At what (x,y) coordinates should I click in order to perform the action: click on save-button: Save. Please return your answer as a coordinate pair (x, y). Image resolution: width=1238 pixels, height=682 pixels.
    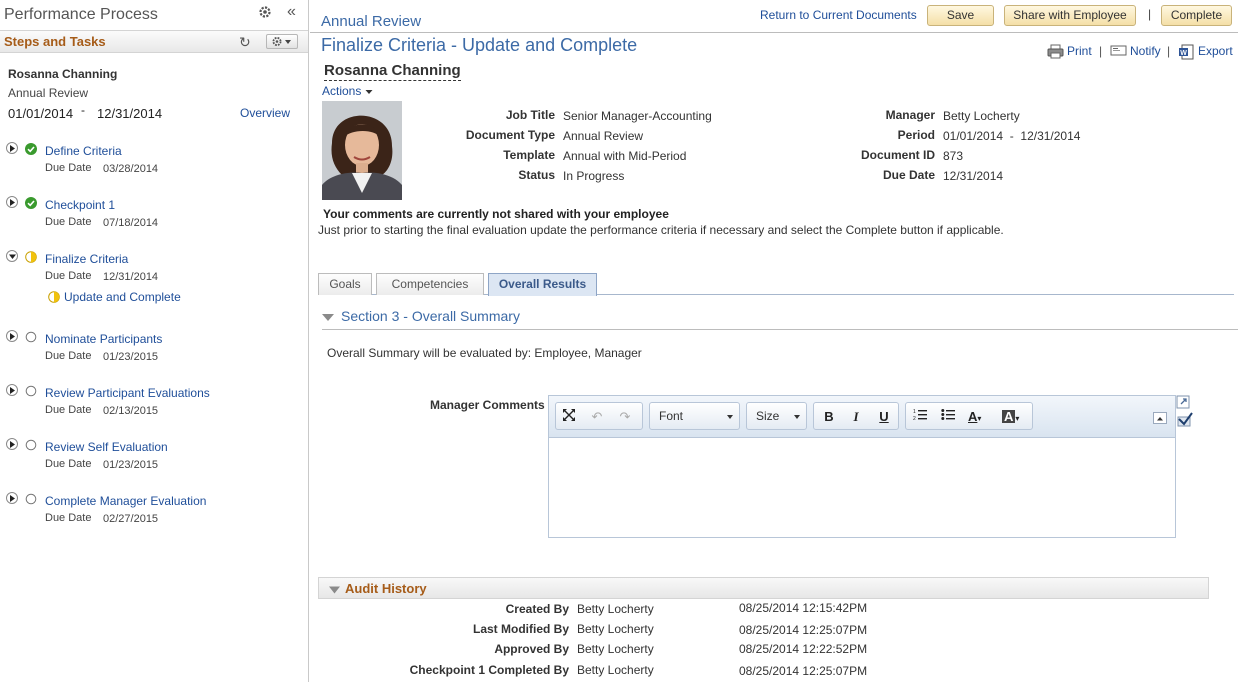
    Looking at the image, I should click on (960, 15).